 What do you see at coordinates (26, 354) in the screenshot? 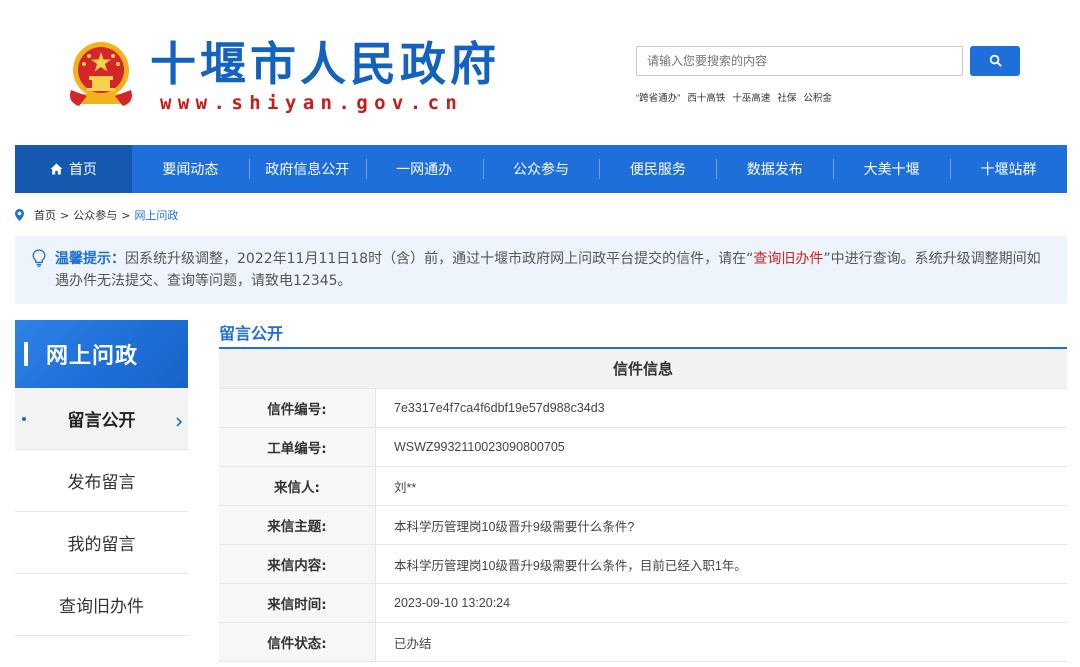
I see `sidebar-header-bar` at bounding box center [26, 354].